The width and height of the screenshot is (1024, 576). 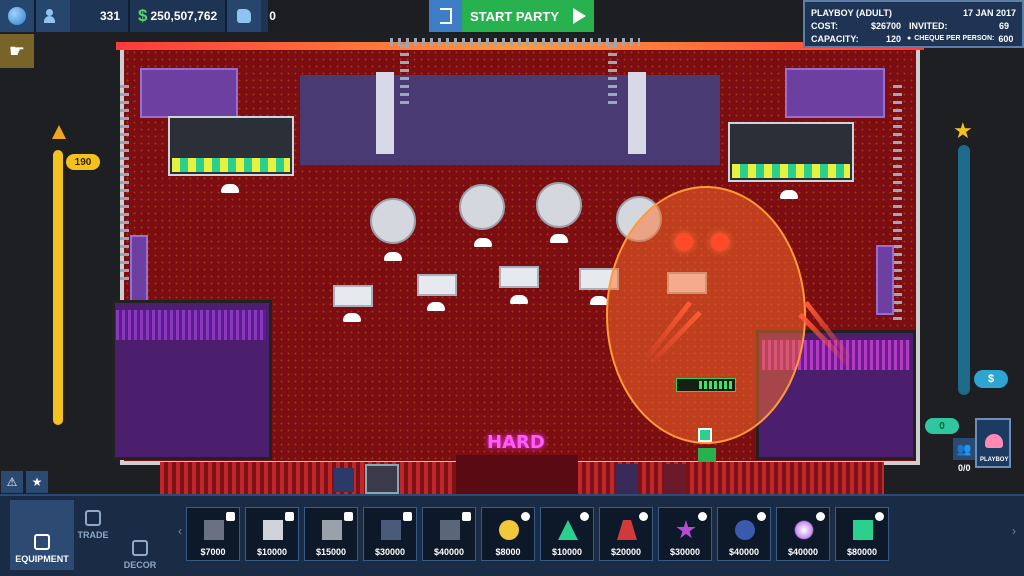 I want to click on sofa-right-side, so click(x=885, y=280).